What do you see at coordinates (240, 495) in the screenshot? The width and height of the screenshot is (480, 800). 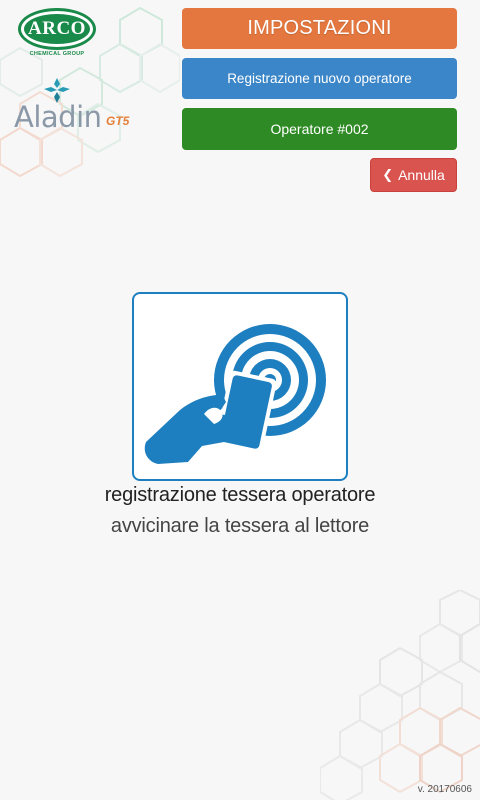 I see `nfc-prompt-title: registrazione tessera operatore` at bounding box center [240, 495].